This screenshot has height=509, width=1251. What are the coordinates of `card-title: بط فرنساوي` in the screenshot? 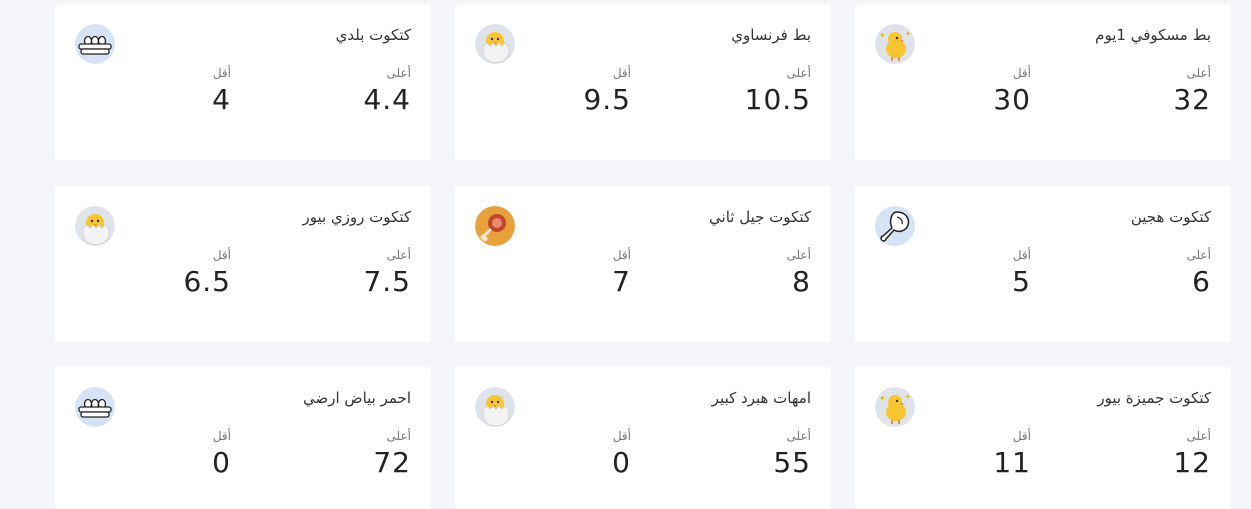 It's located at (771, 35).